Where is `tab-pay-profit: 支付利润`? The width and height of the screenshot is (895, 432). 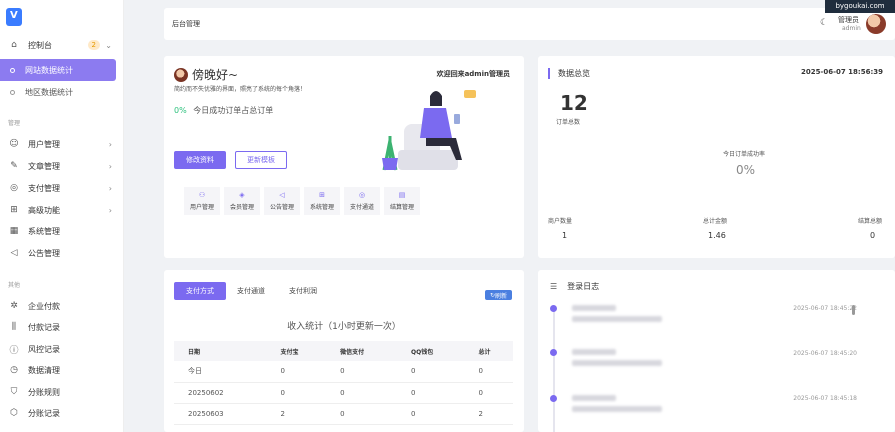
tab-pay-profit: 支付利润 is located at coordinates (303, 291).